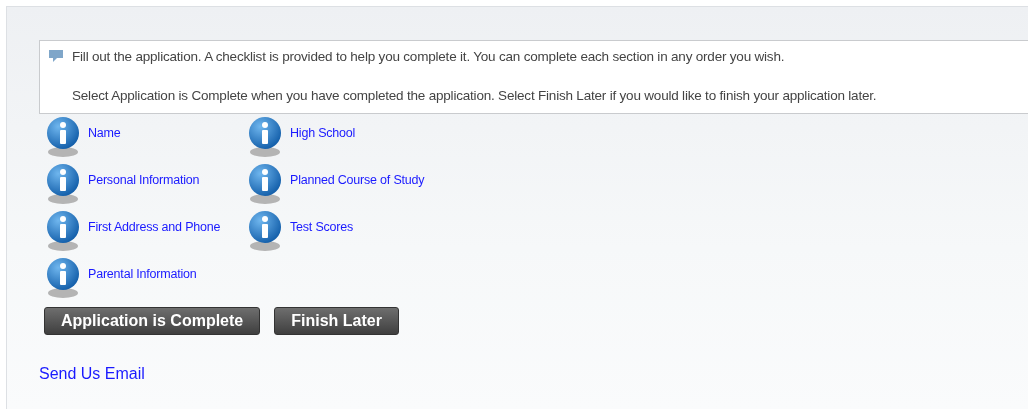 This screenshot has height=409, width=1028. Describe the element at coordinates (154, 227) in the screenshot. I see `checklist-link: First Address and Phone` at that location.